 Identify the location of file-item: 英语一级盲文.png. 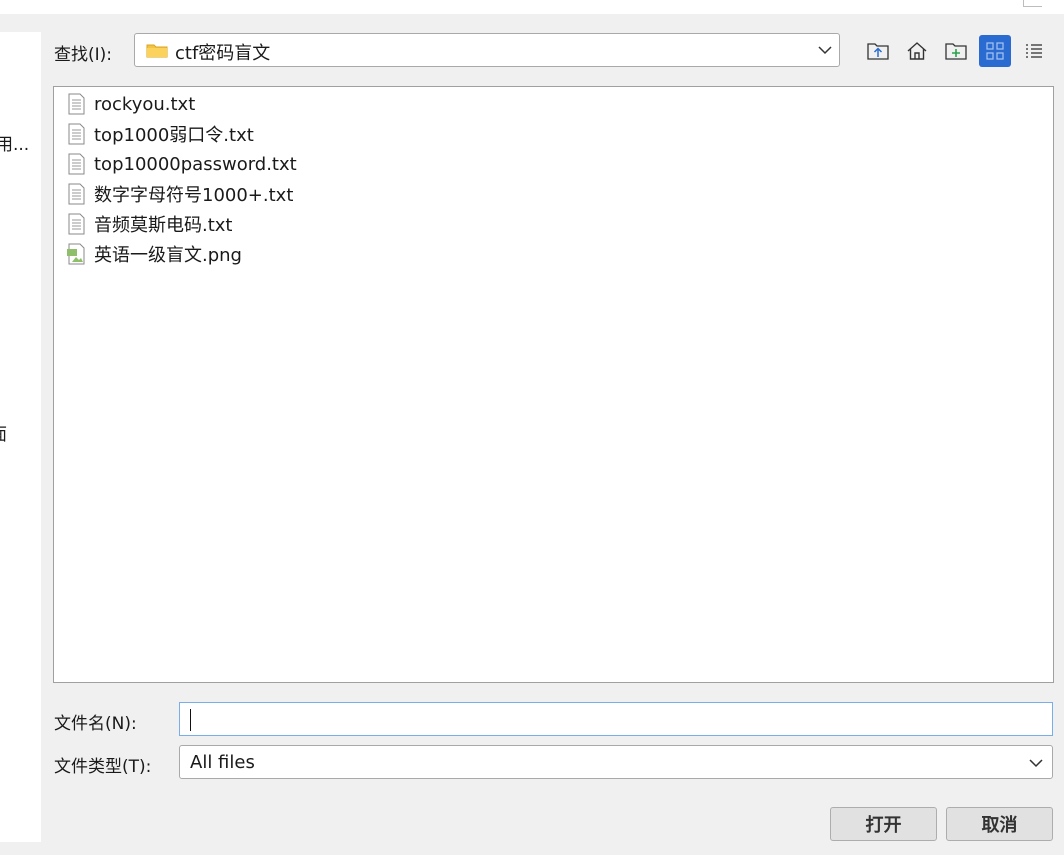
(154, 254).